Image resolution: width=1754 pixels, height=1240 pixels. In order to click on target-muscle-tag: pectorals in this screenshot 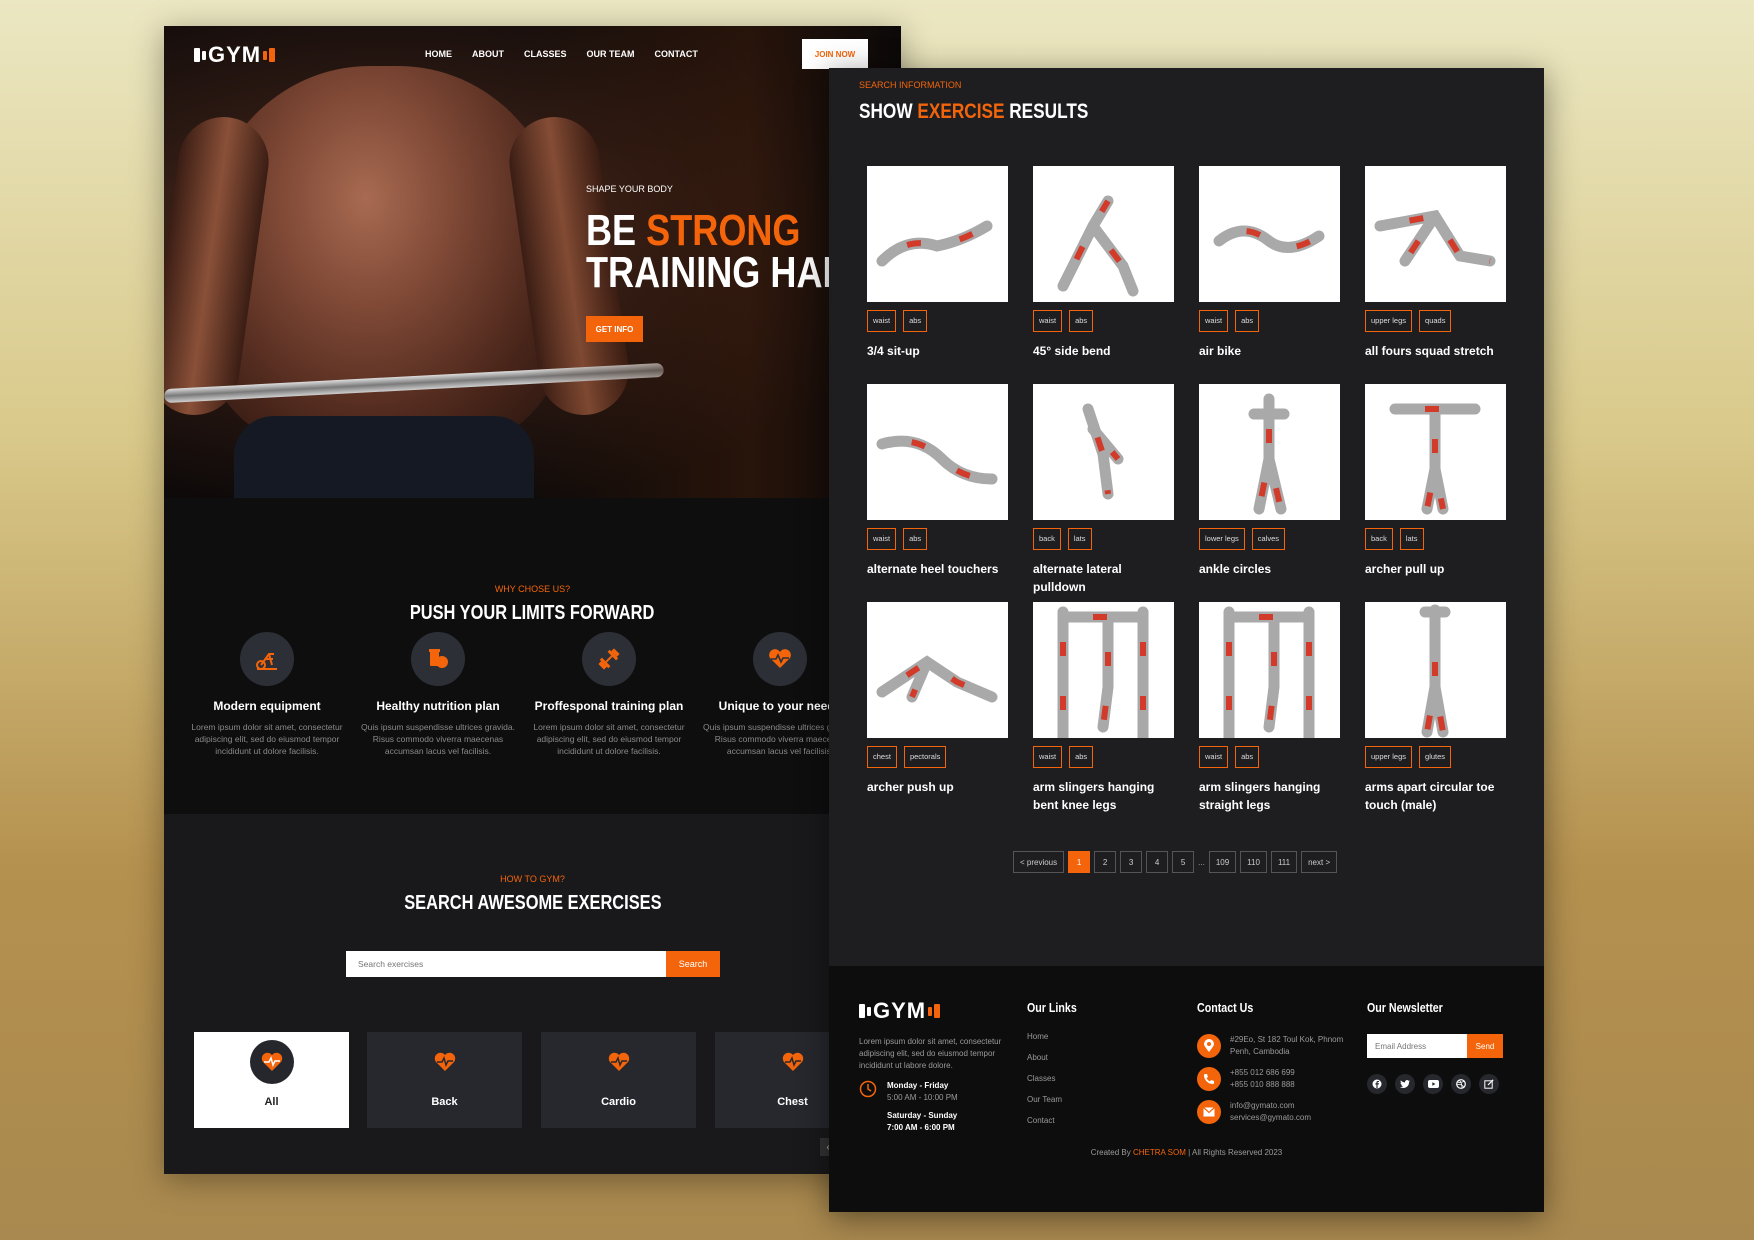, I will do `click(925, 757)`.